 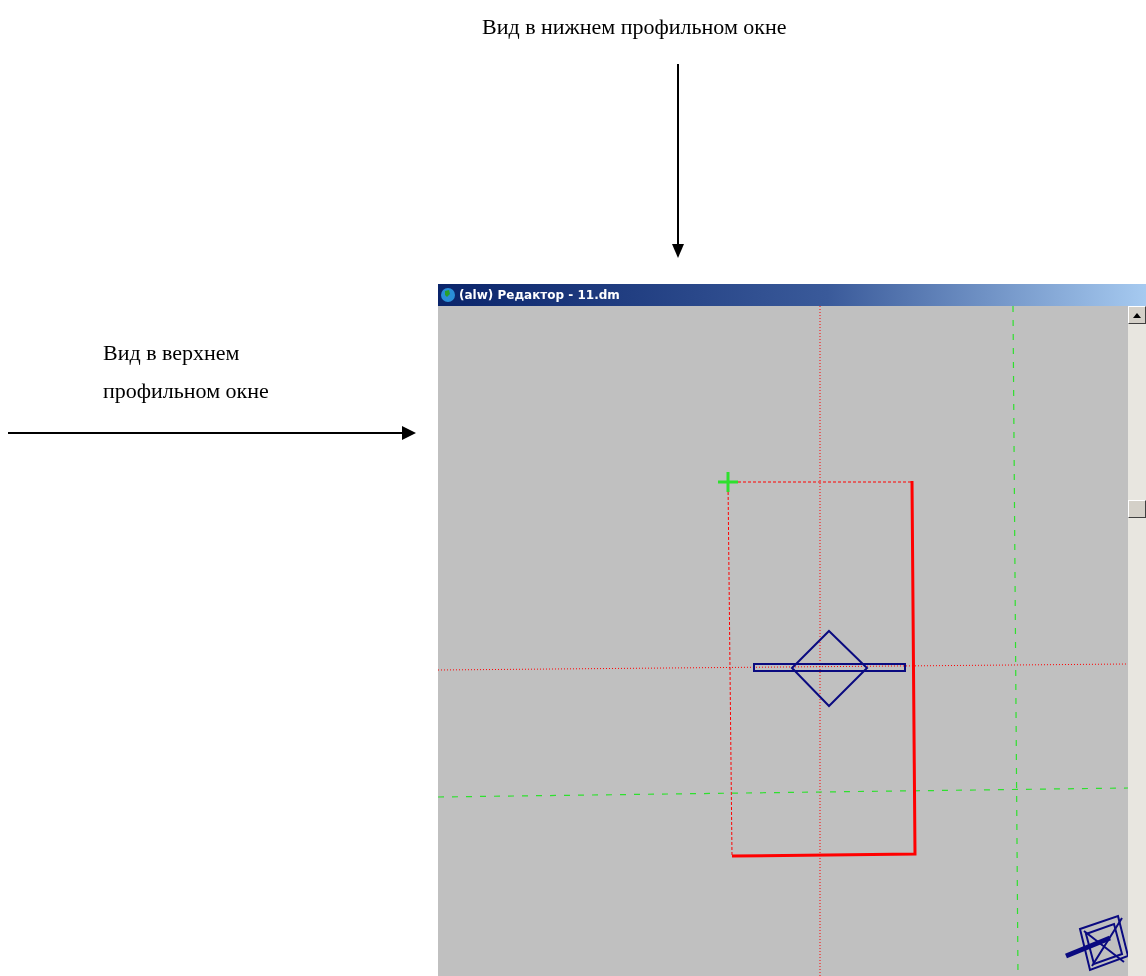 I want to click on scroll-thumb, so click(x=1137, y=509).